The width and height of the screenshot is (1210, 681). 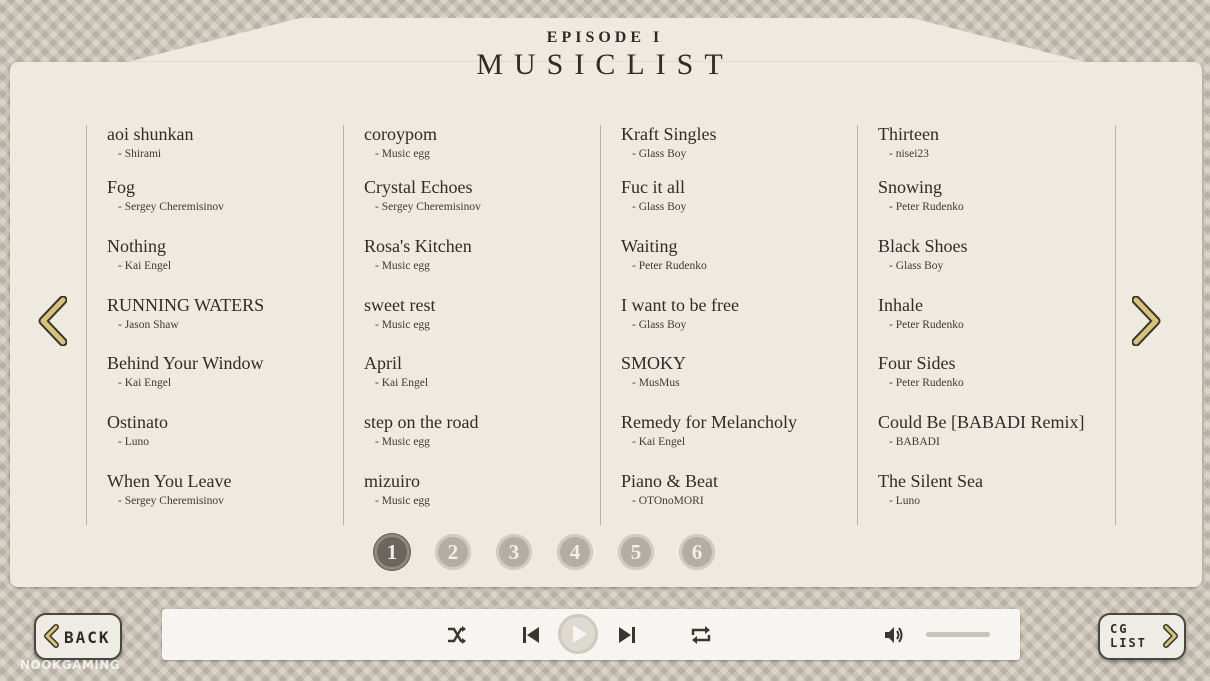 I want to click on track-item: Four Sides - Peter Rudenko, so click(x=921, y=372).